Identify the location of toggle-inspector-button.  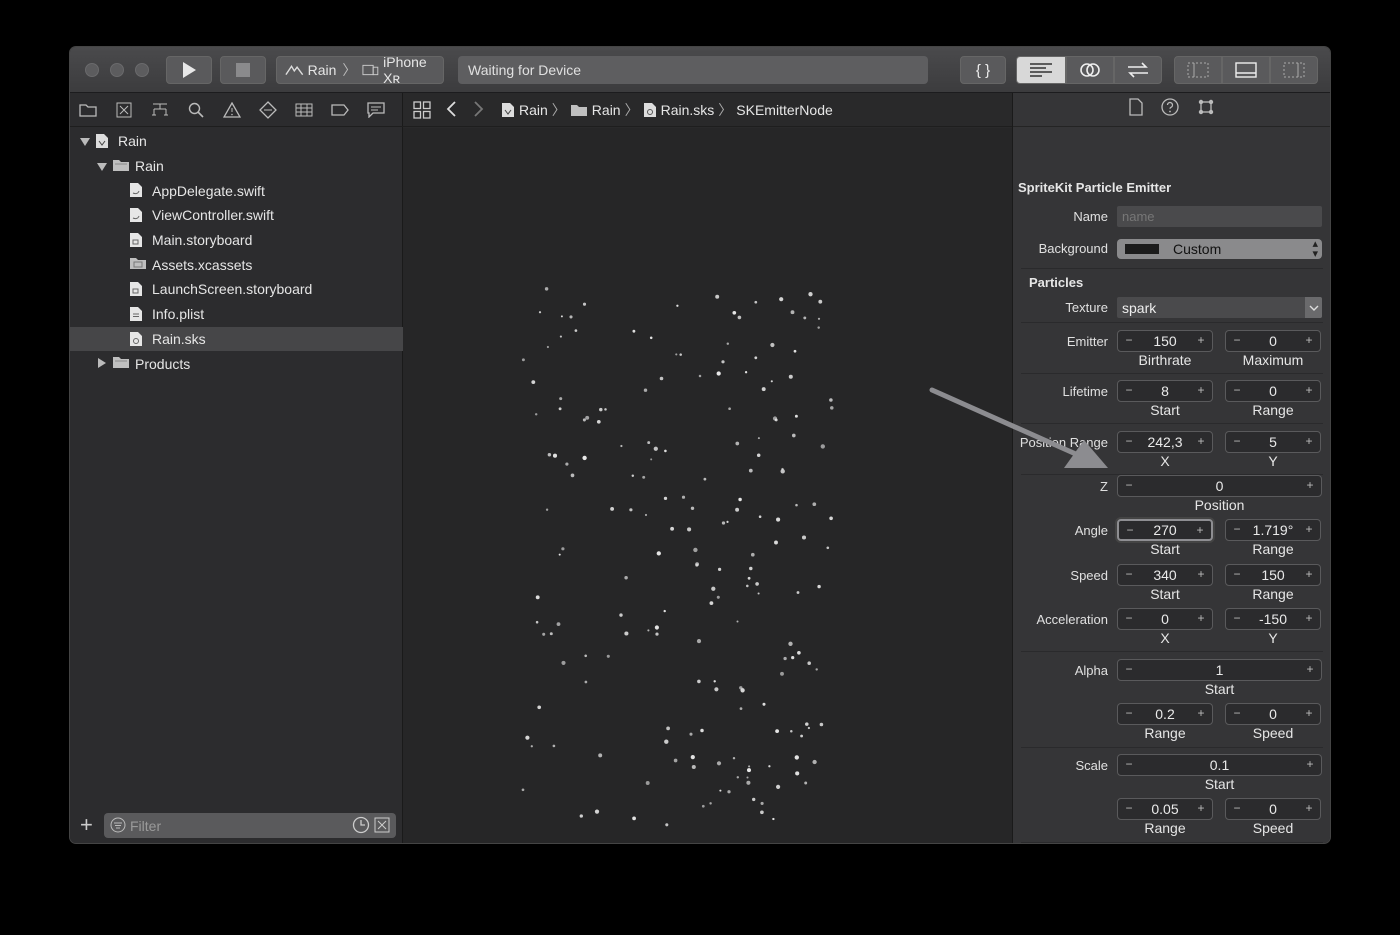
(1294, 70).